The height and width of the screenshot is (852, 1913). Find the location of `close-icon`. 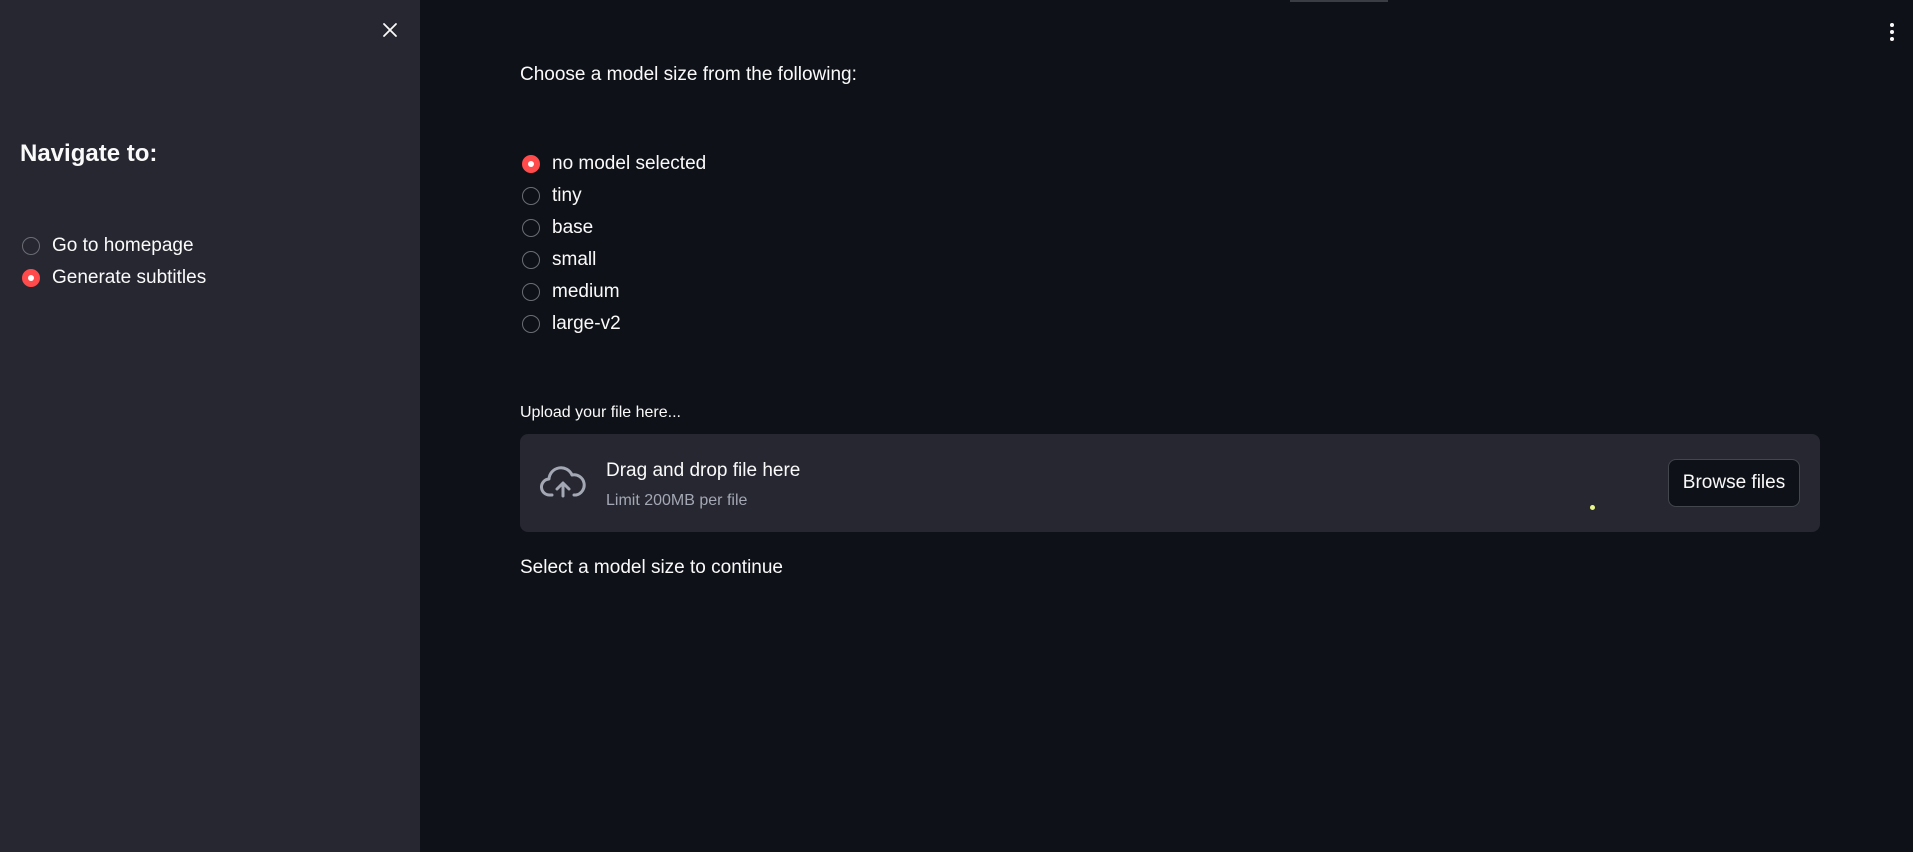

close-icon is located at coordinates (390, 30).